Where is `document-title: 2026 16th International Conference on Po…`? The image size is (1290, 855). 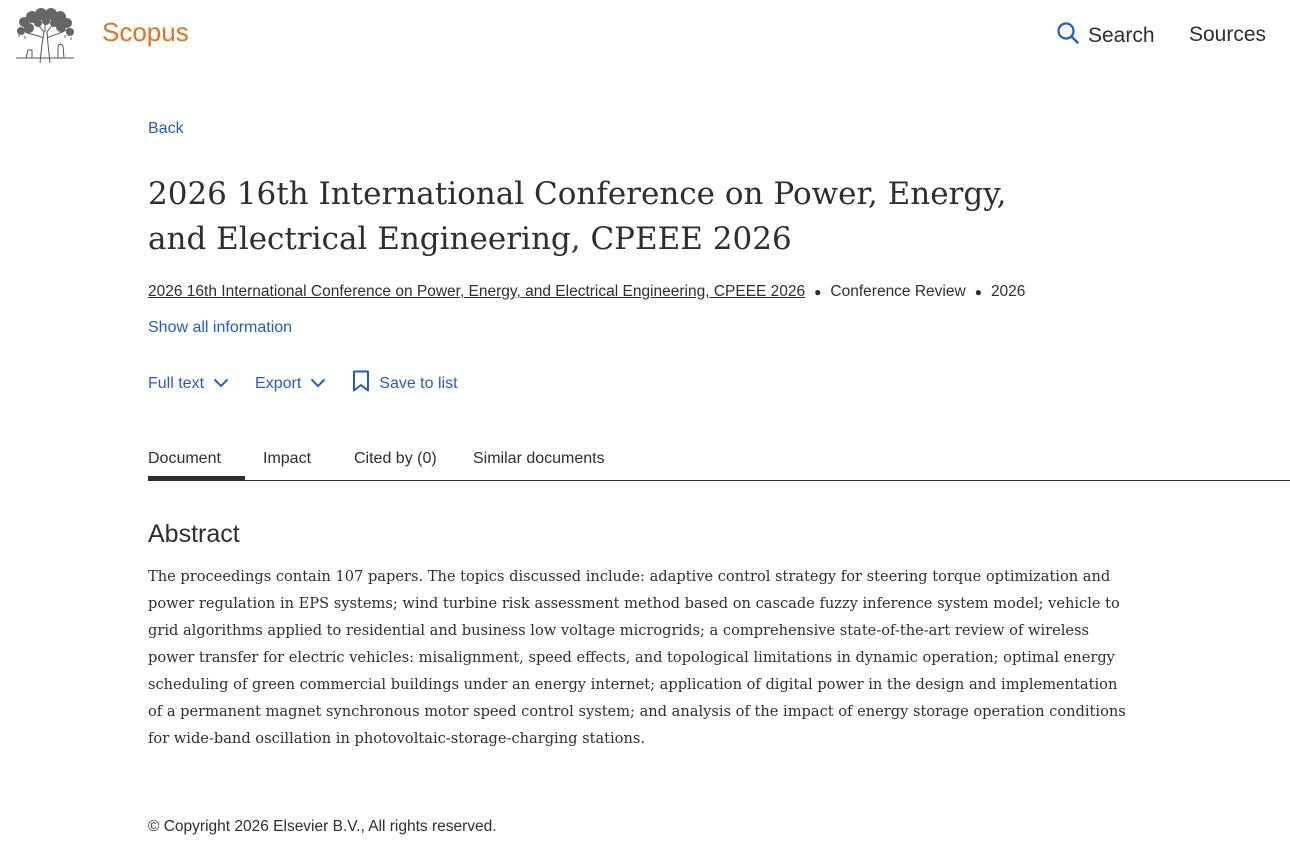 document-title: 2026 16th International Conference on Po… is located at coordinates (577, 216).